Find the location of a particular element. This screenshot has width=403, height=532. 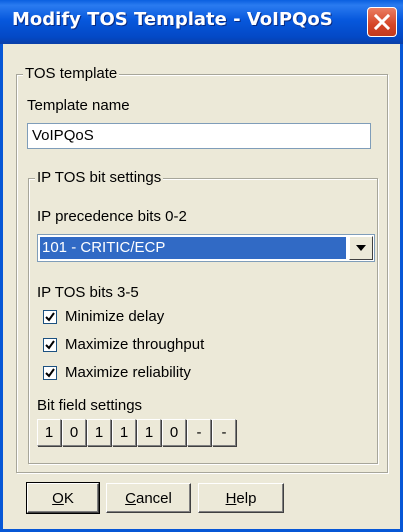

cancel-mnemonic: C is located at coordinates (130, 498).